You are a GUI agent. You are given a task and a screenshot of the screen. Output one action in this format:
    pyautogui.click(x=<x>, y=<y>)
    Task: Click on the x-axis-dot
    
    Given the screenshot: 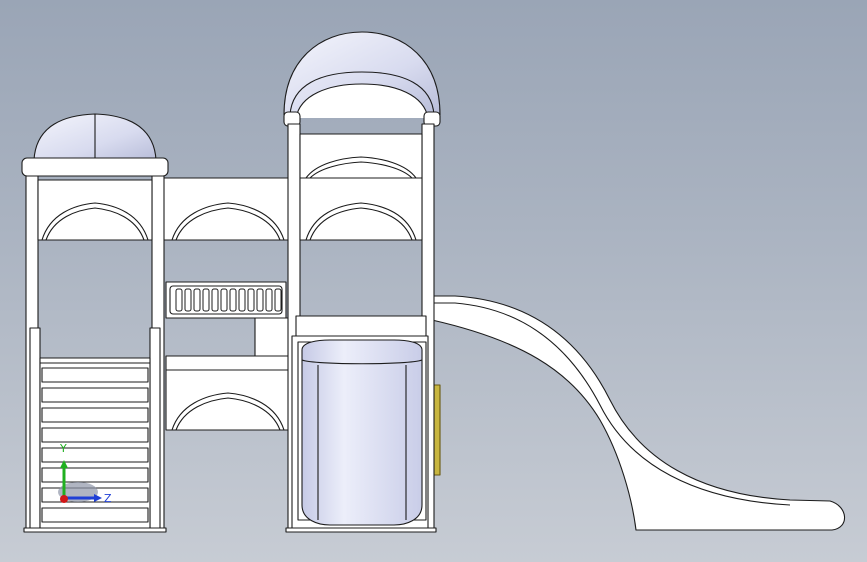 What is the action you would take?
    pyautogui.click(x=64, y=499)
    